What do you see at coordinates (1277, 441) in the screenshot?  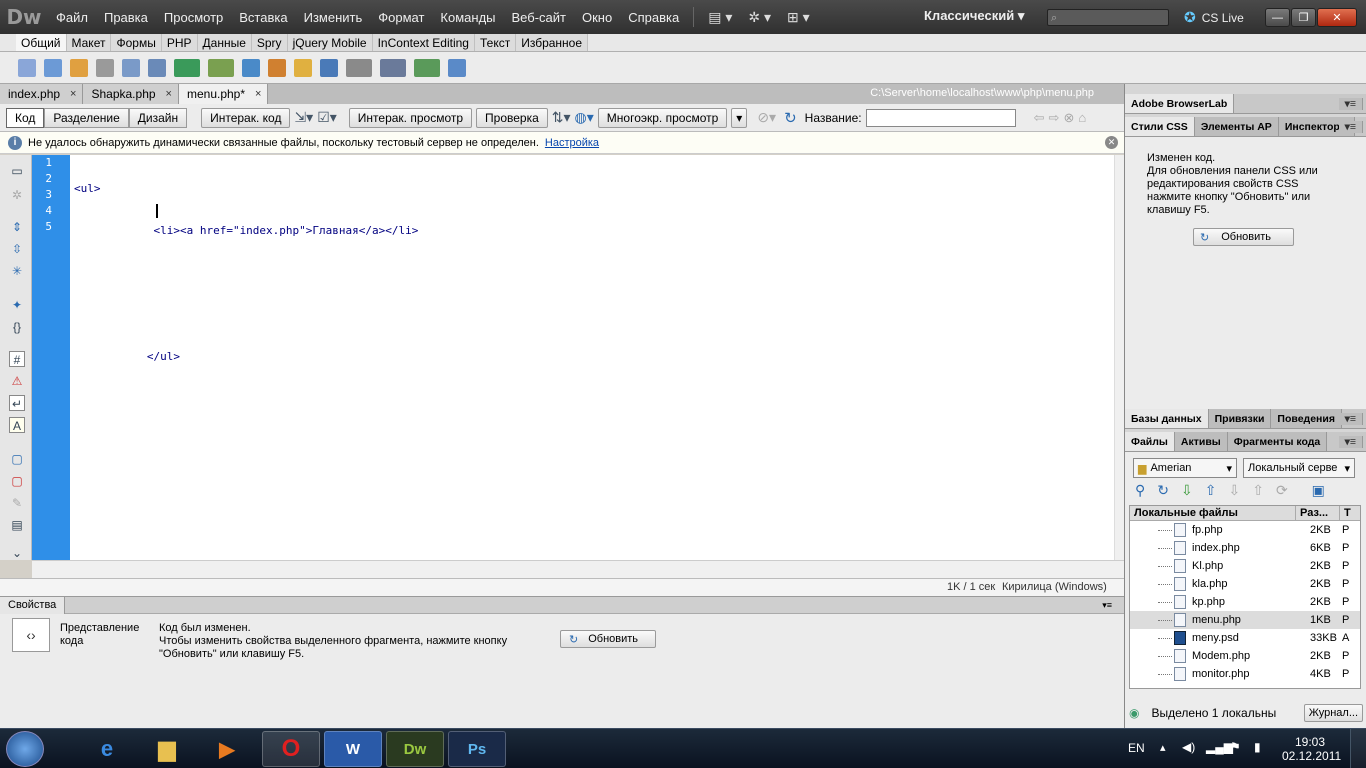 I see `tab-snippets: Фрагменты кода` at bounding box center [1277, 441].